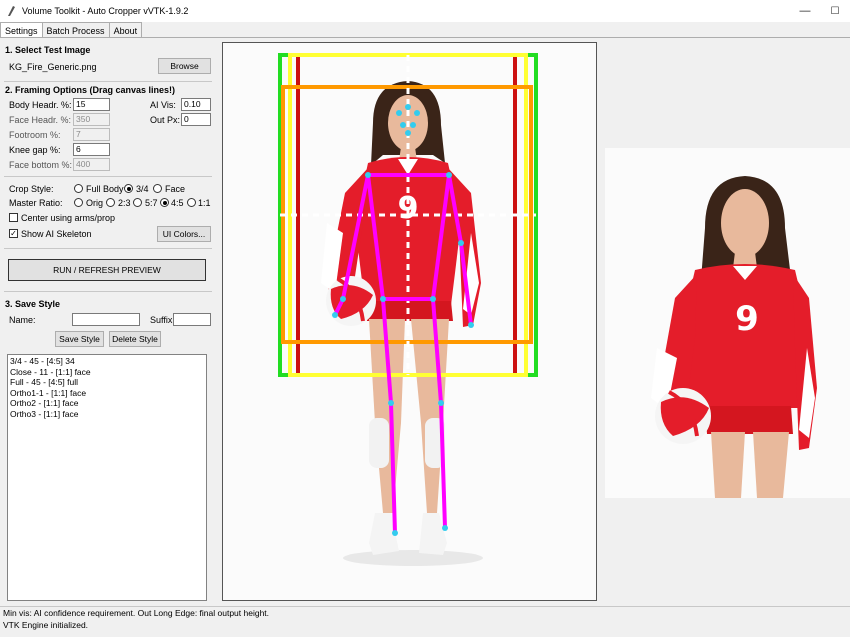  Describe the element at coordinates (107, 270) in the screenshot. I see `run-refresh-button: RUN / REFRESH PREVIEW` at that location.